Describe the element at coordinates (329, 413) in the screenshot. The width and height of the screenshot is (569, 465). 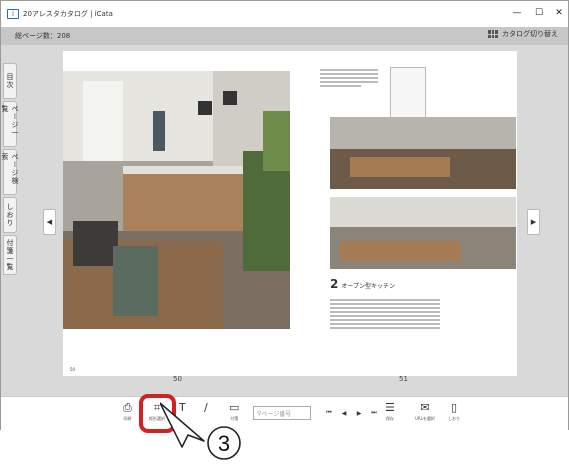
I see `first-page-button: ⏮` at that location.